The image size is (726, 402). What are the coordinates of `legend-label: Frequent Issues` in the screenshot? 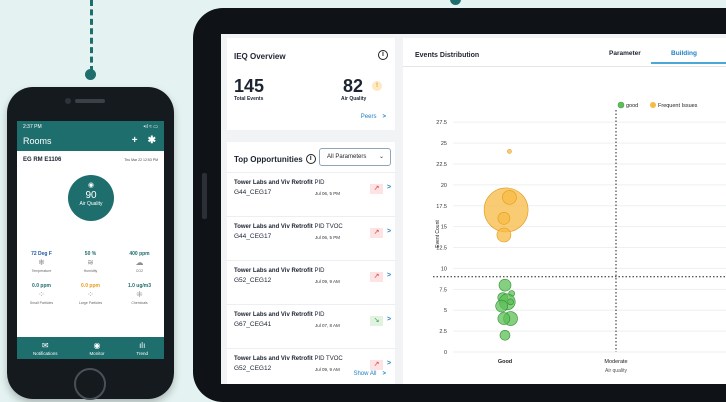 It's located at (678, 106).